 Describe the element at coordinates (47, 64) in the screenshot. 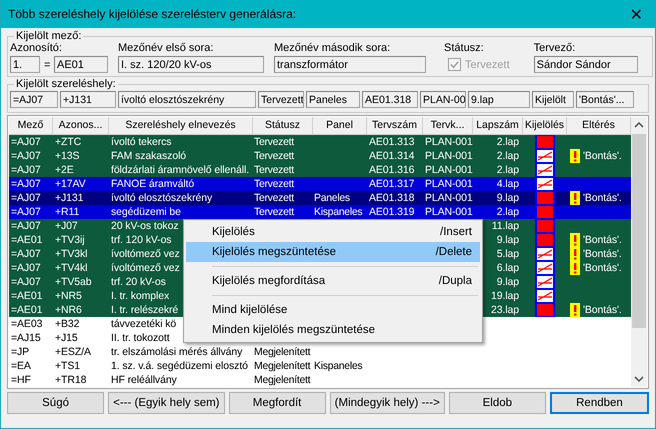

I see `equals-sign: =` at that location.